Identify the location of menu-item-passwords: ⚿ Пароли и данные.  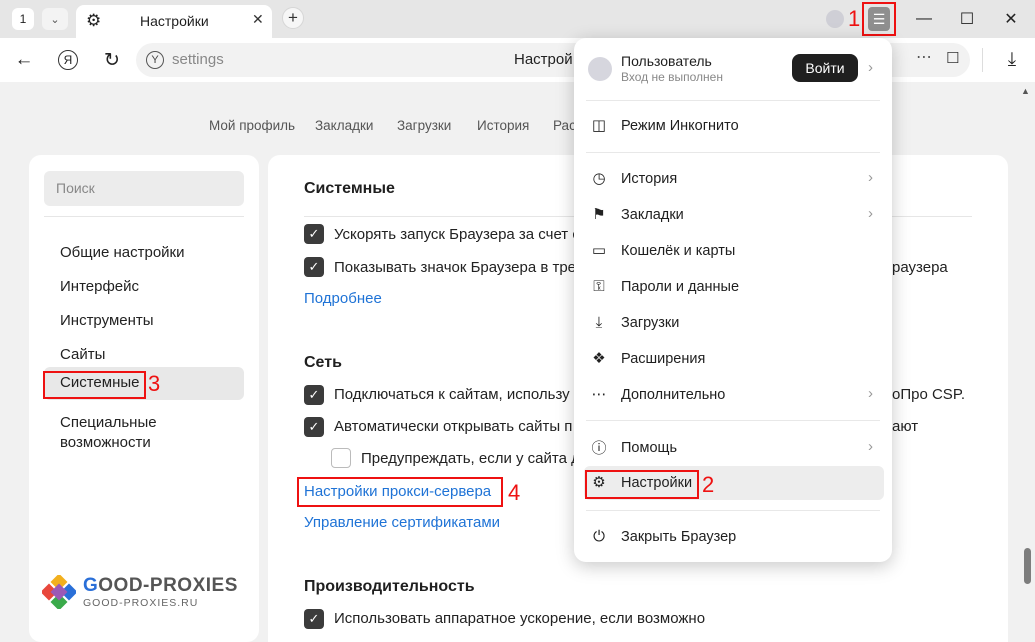
(734, 287).